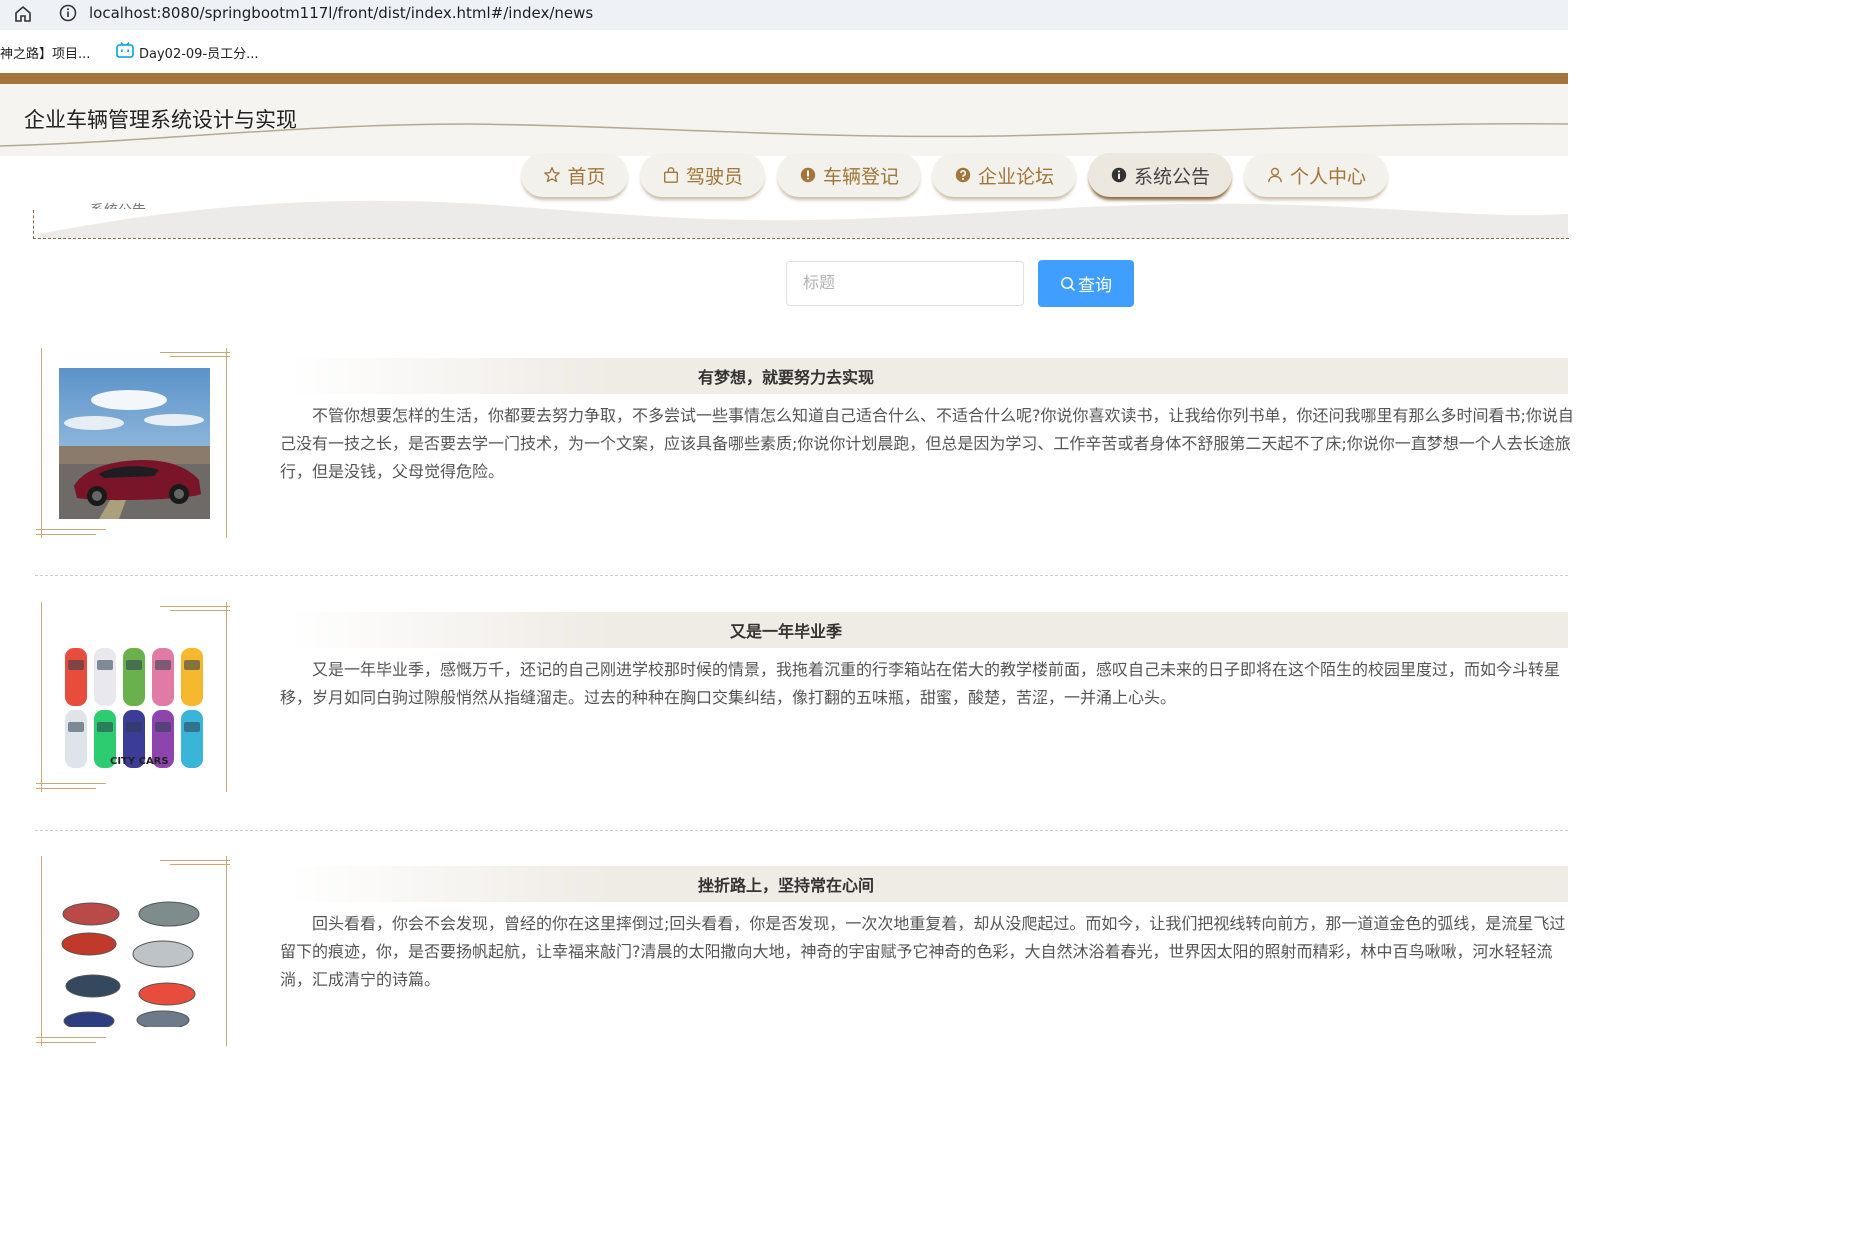 The height and width of the screenshot is (1250, 1855). I want to click on nav-label: 企业论坛, so click(1015, 176).